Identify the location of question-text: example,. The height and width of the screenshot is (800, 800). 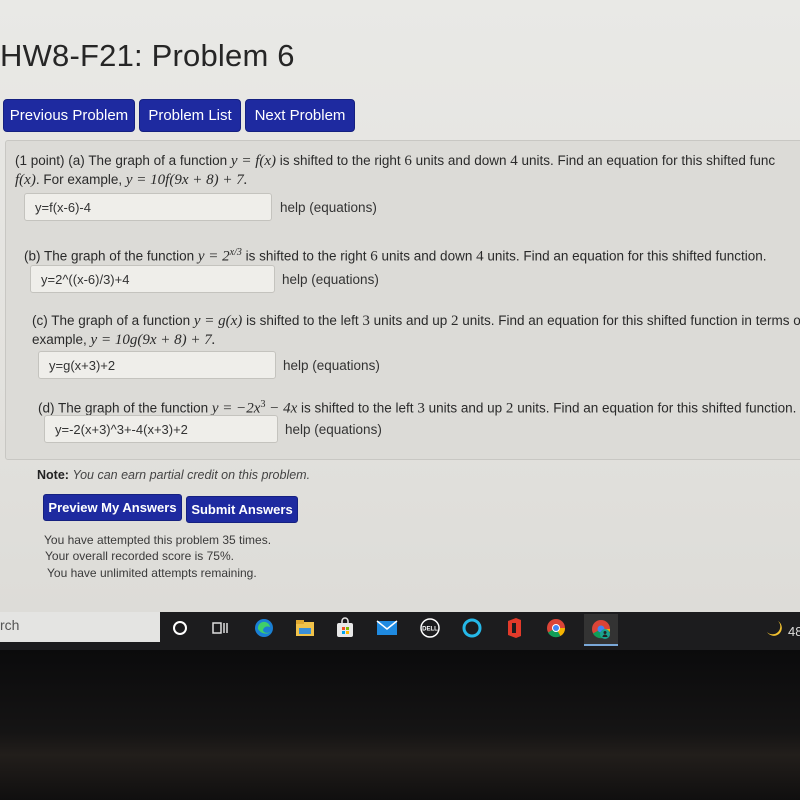
(59, 339).